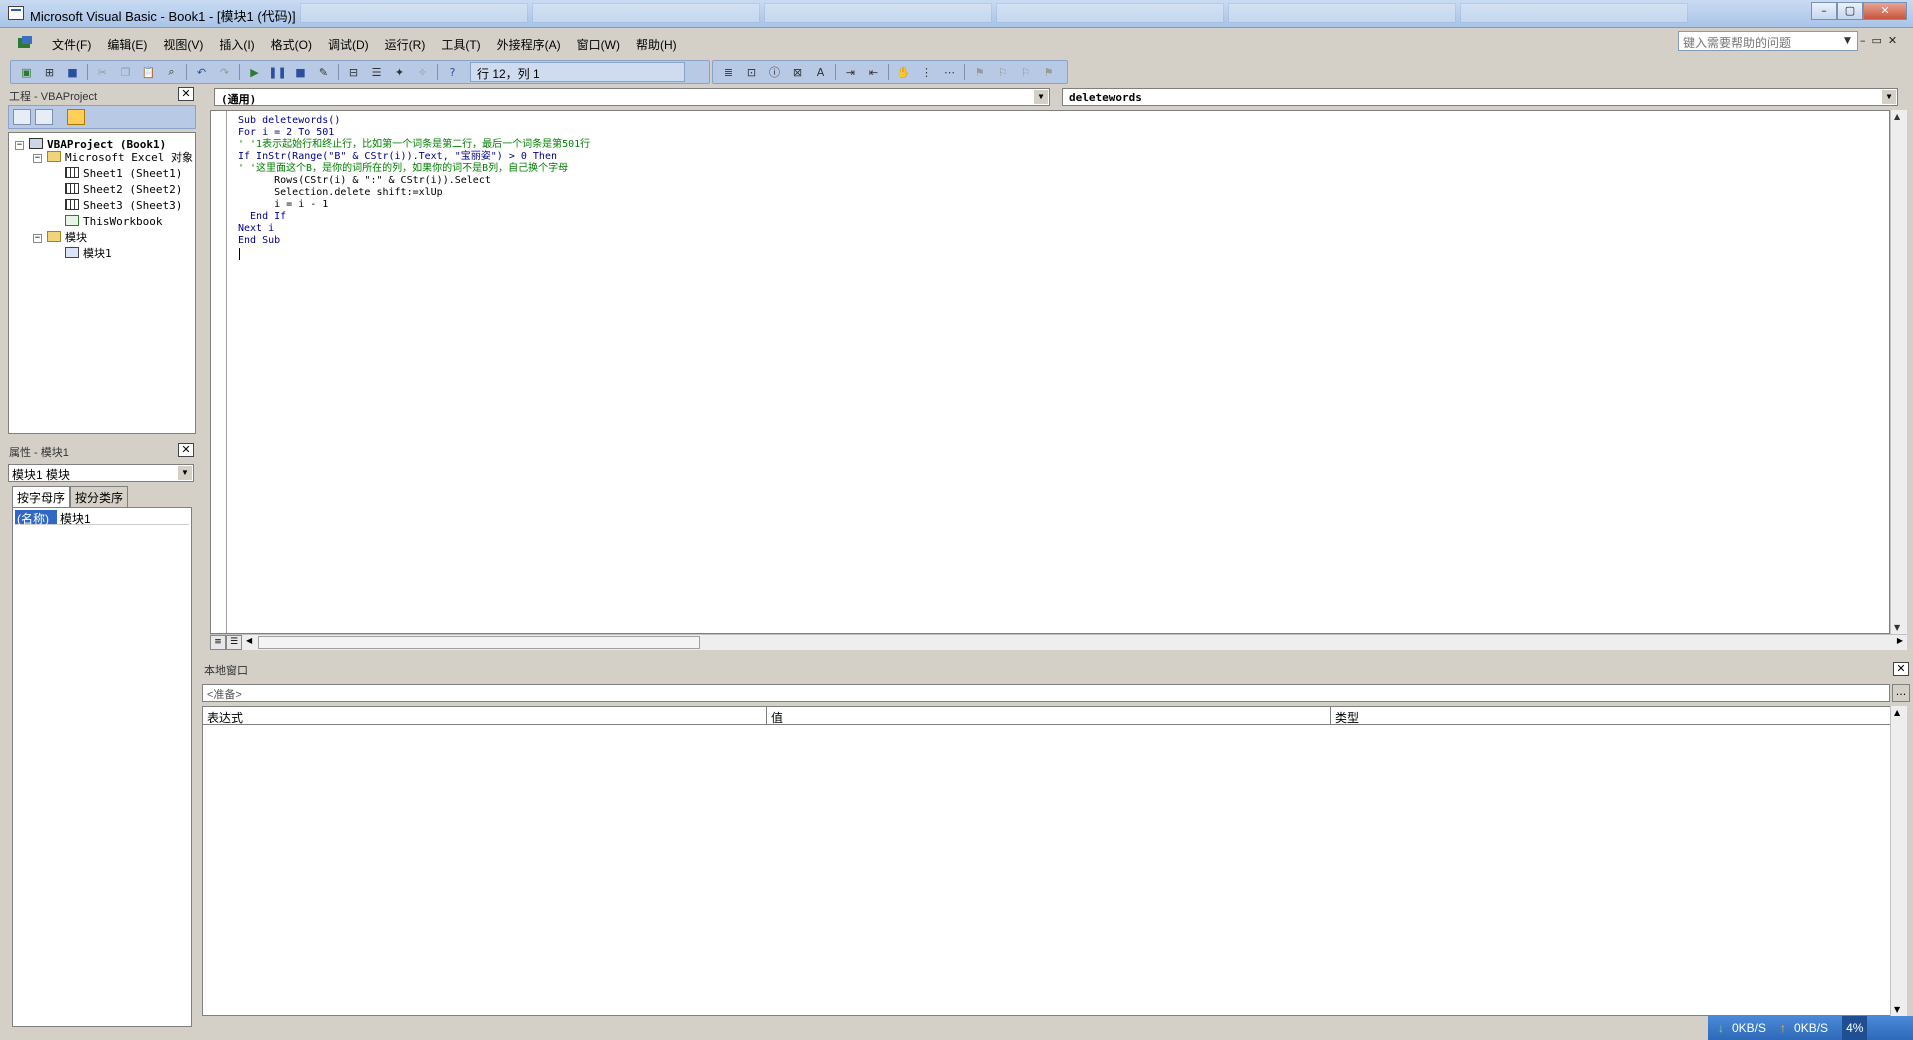 This screenshot has height=1040, width=1913. Describe the element at coordinates (774, 72) in the screenshot. I see `quick-info-icon: ⓘ` at that location.